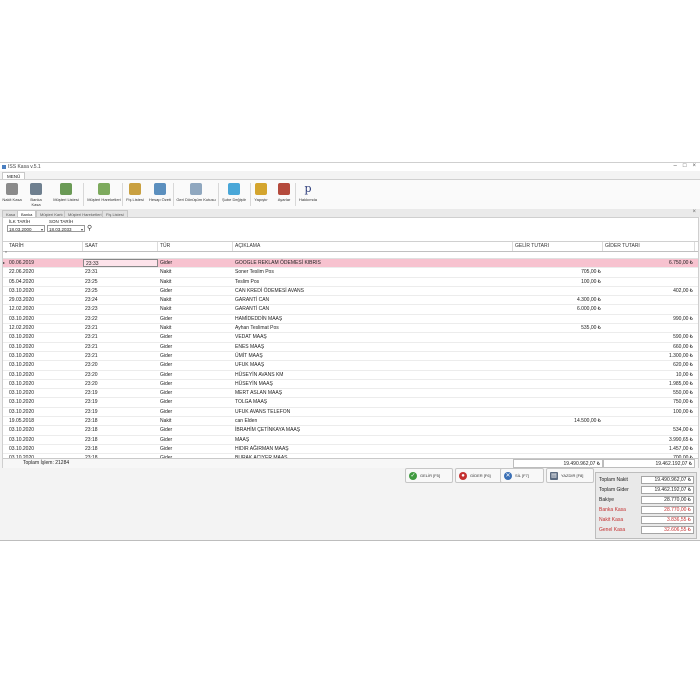 This screenshot has height=700, width=700. I want to click on cell-time: 23:25, so click(120, 291).